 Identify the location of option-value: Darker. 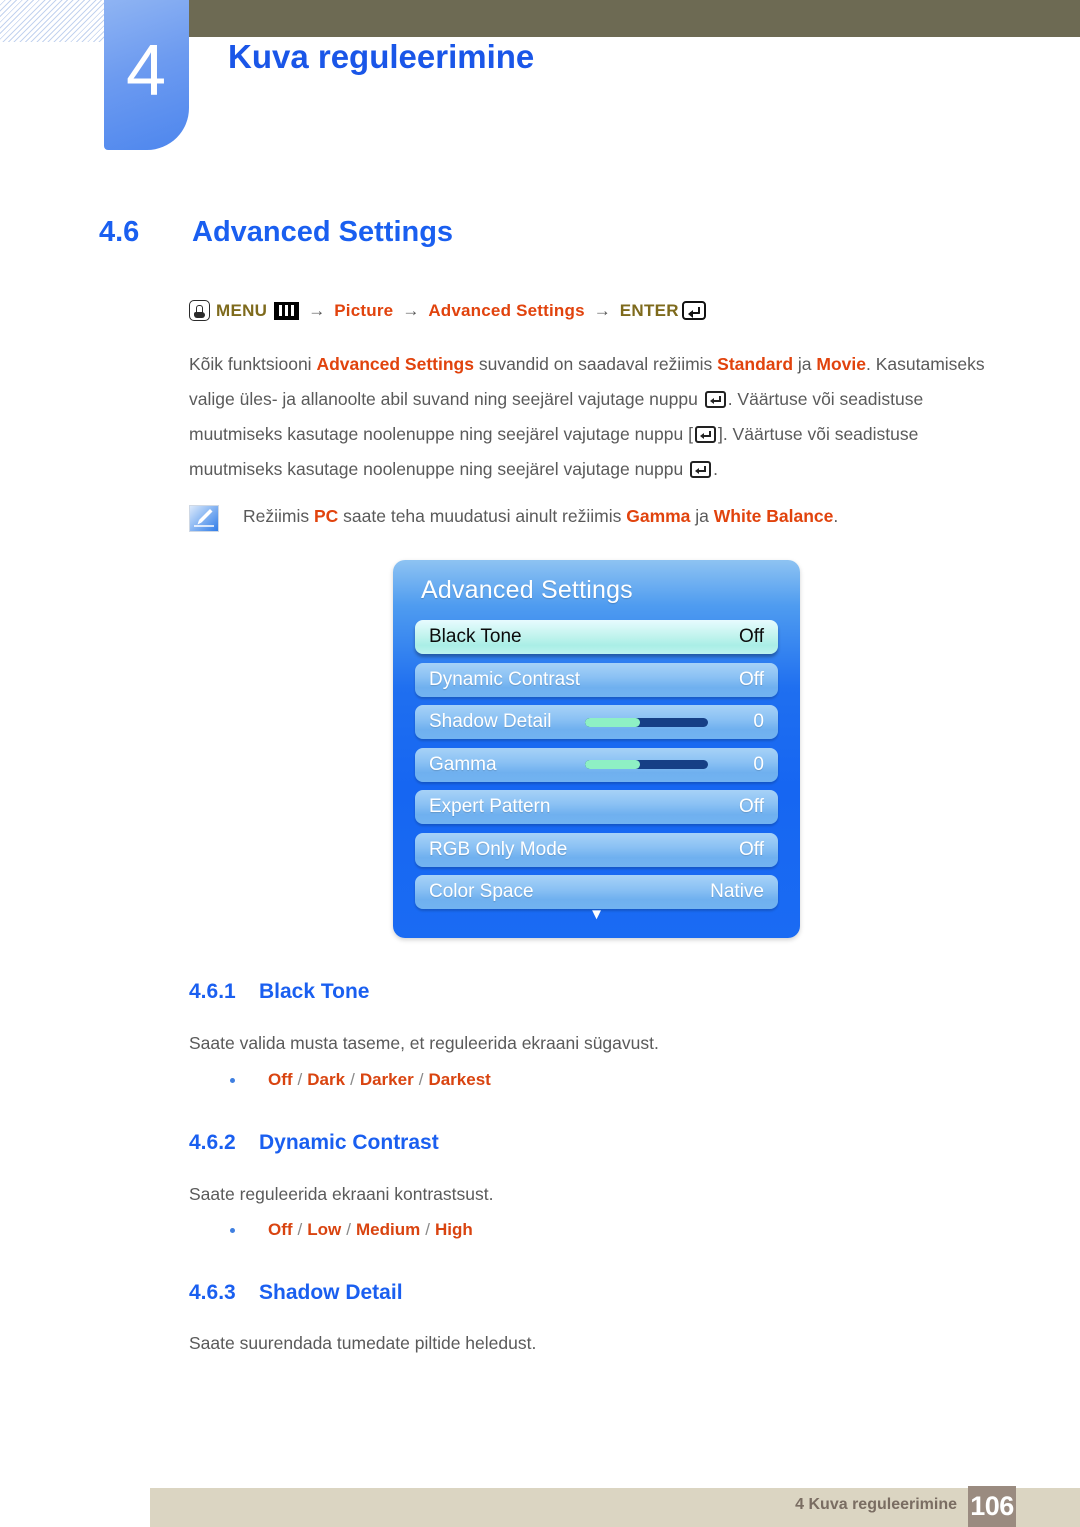
(386, 1079).